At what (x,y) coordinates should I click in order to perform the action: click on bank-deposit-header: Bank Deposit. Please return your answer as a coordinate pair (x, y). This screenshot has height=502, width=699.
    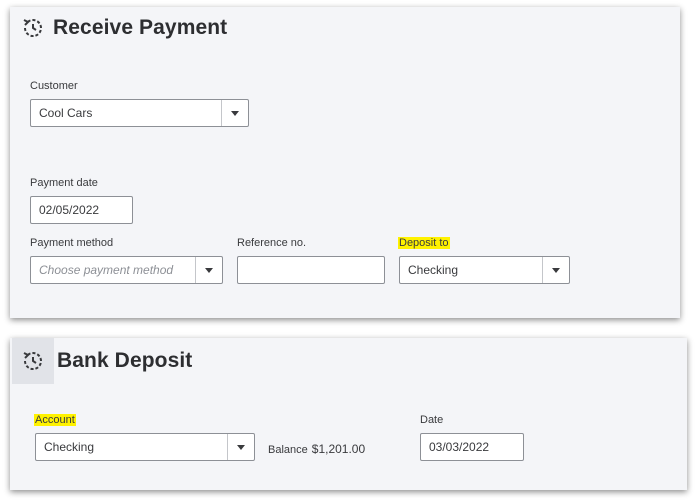
    Looking at the image, I should click on (102, 361).